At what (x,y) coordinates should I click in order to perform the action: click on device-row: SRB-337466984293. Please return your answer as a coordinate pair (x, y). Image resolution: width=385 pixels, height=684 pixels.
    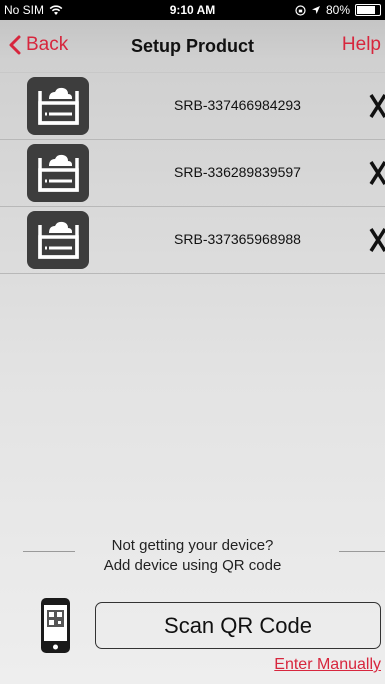
    Looking at the image, I should click on (192, 106).